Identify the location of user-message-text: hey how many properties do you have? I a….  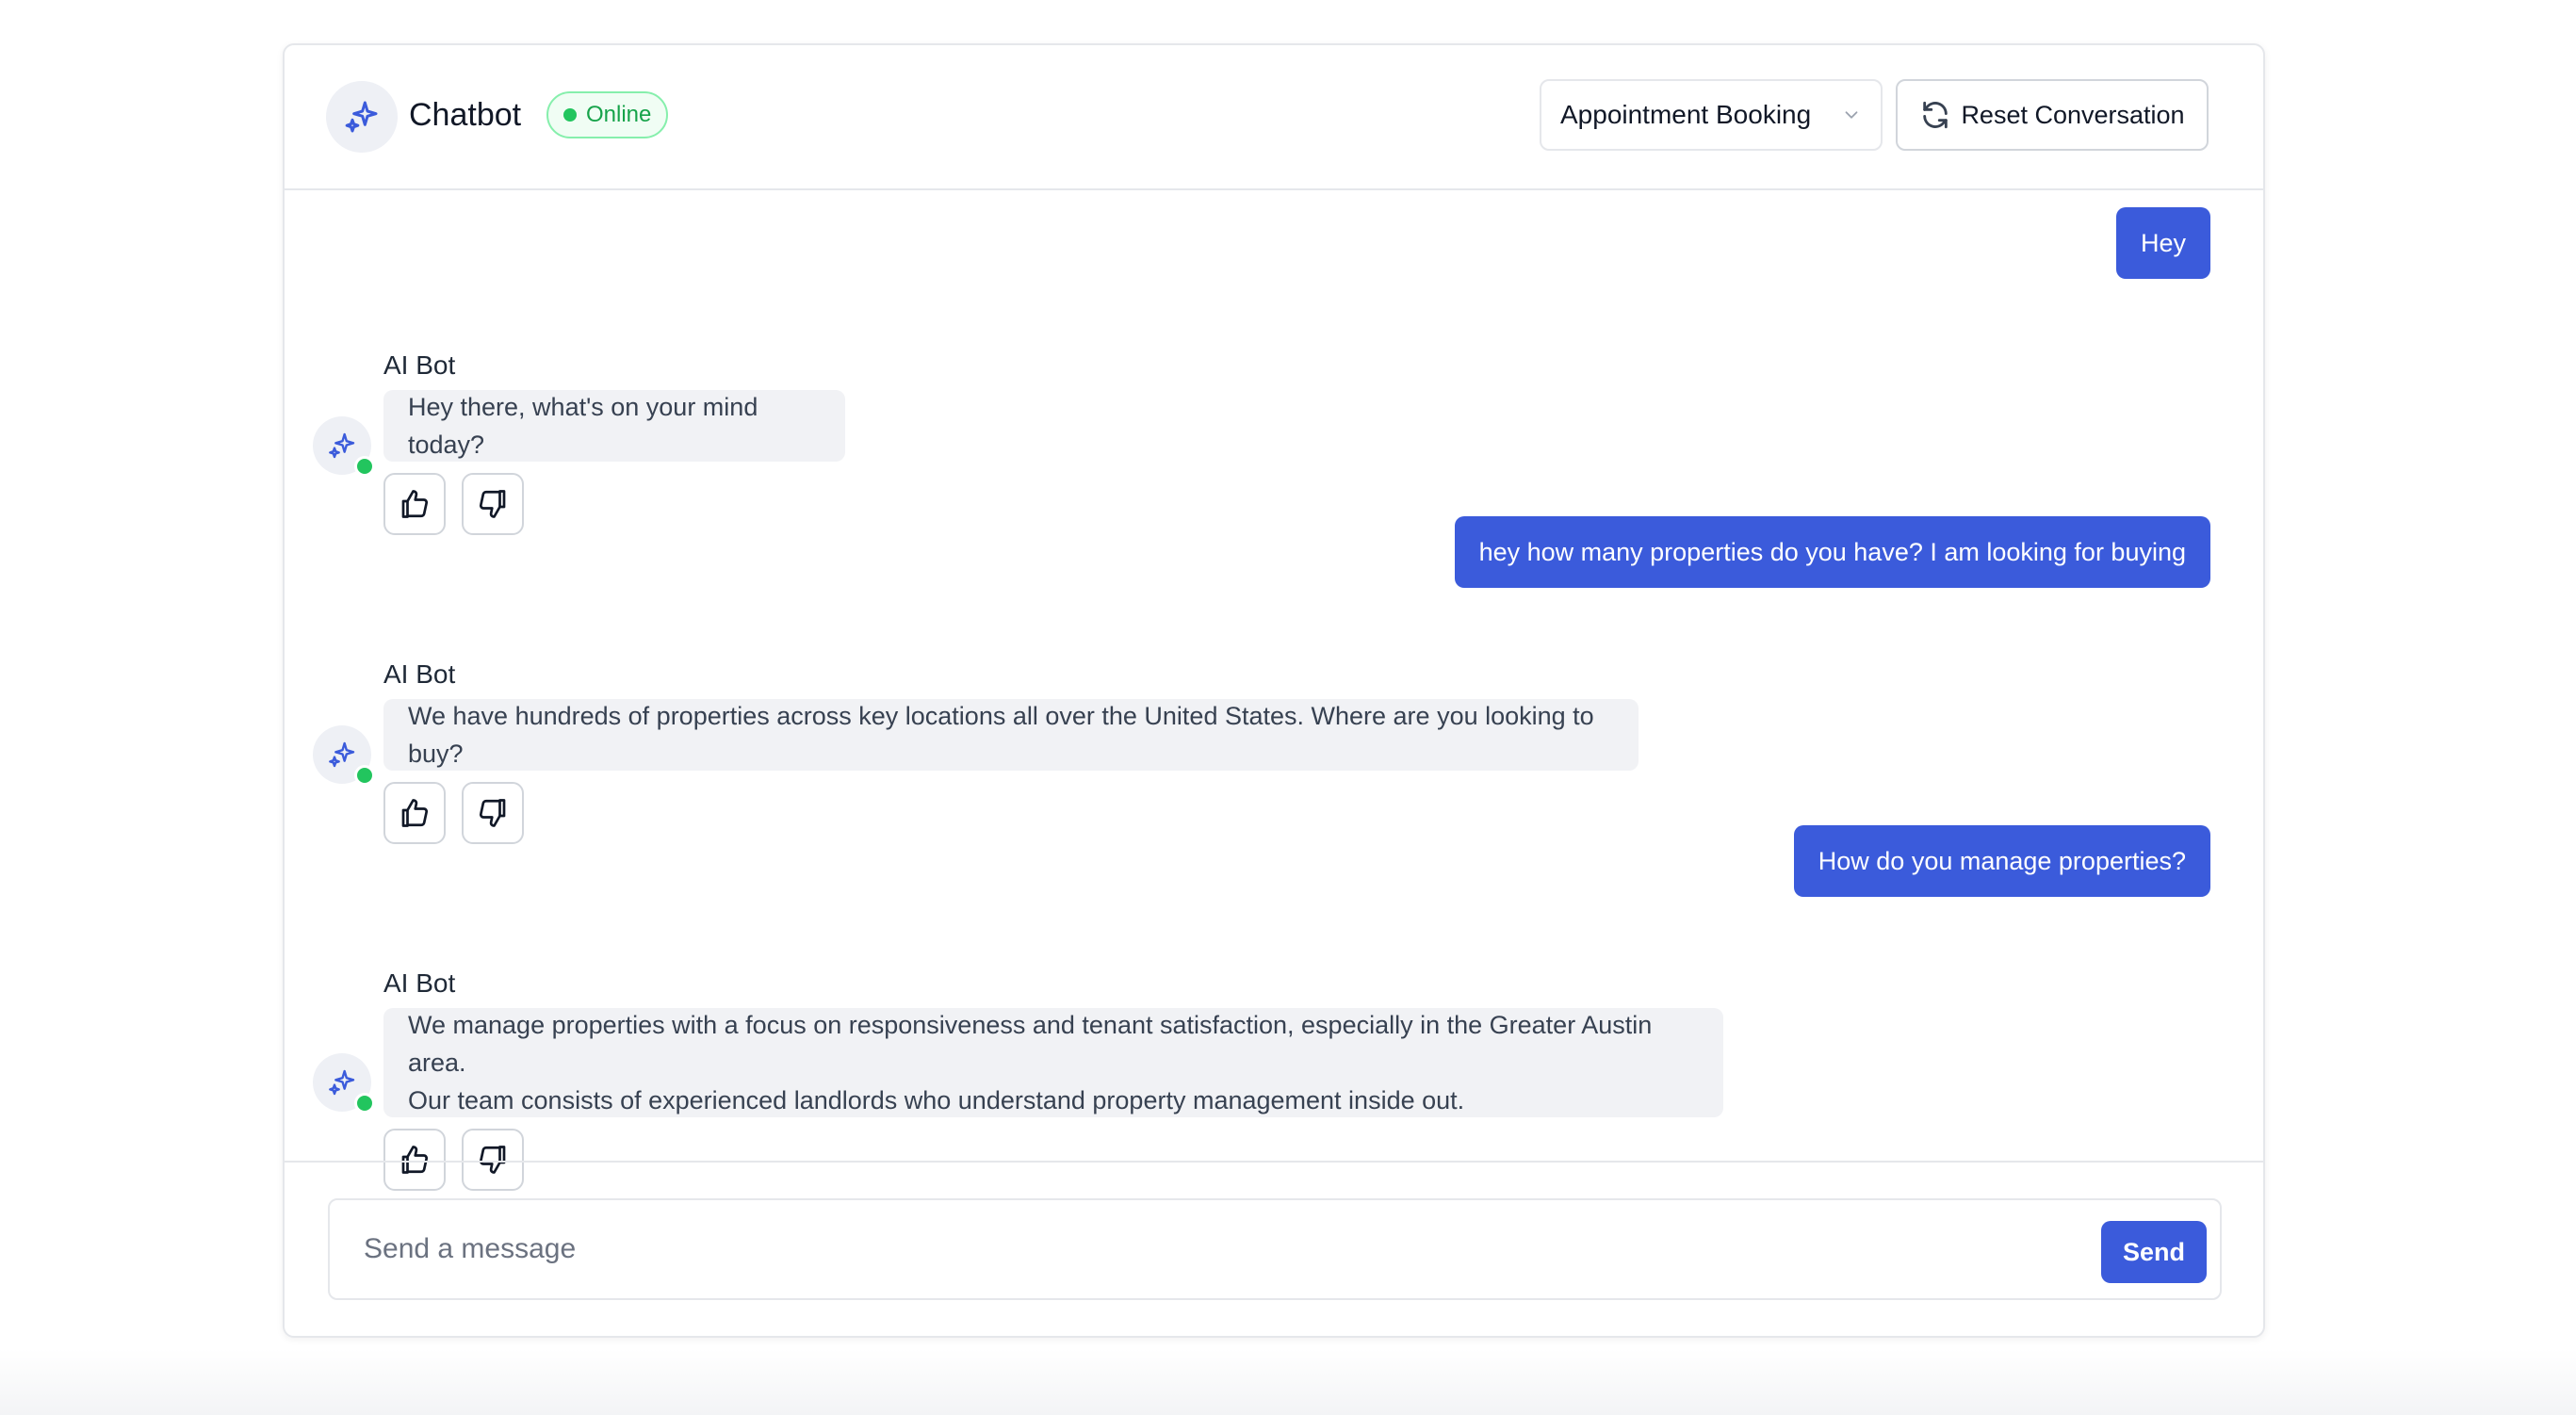
(1832, 551).